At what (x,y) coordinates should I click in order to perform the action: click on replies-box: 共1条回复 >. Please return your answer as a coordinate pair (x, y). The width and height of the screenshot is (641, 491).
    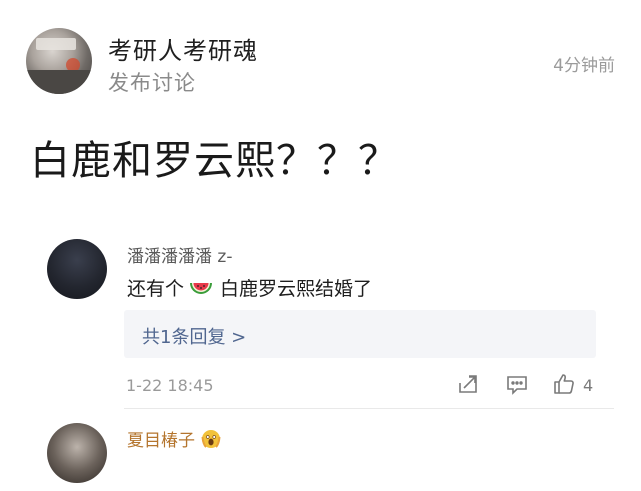
    Looking at the image, I should click on (360, 334).